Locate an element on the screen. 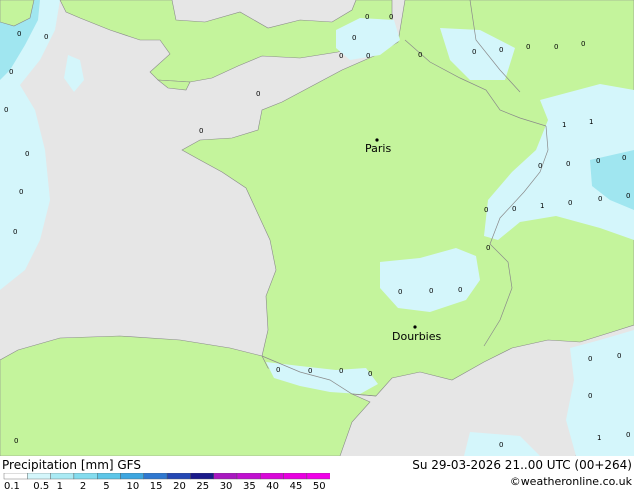 This screenshot has width=634, height=490. scale-tick-label: 0.1 is located at coordinates (12, 485).